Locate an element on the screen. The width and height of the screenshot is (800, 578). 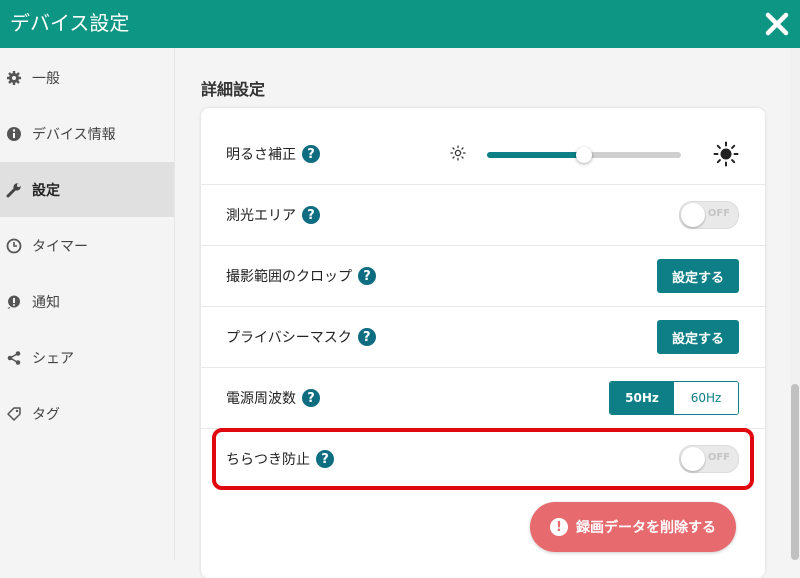
sidebar-item-timer: タイマー is located at coordinates (87, 245).